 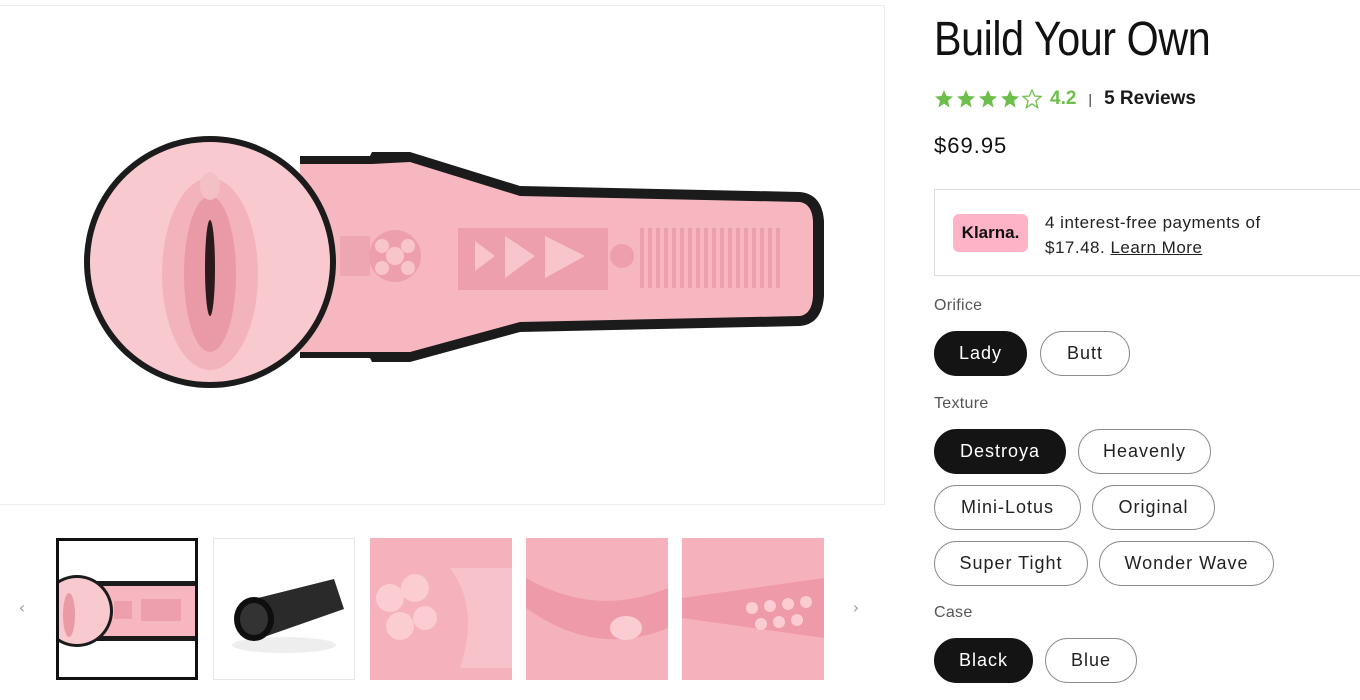 What do you see at coordinates (1085, 353) in the screenshot?
I see `option-orifice-butt: Butt` at bounding box center [1085, 353].